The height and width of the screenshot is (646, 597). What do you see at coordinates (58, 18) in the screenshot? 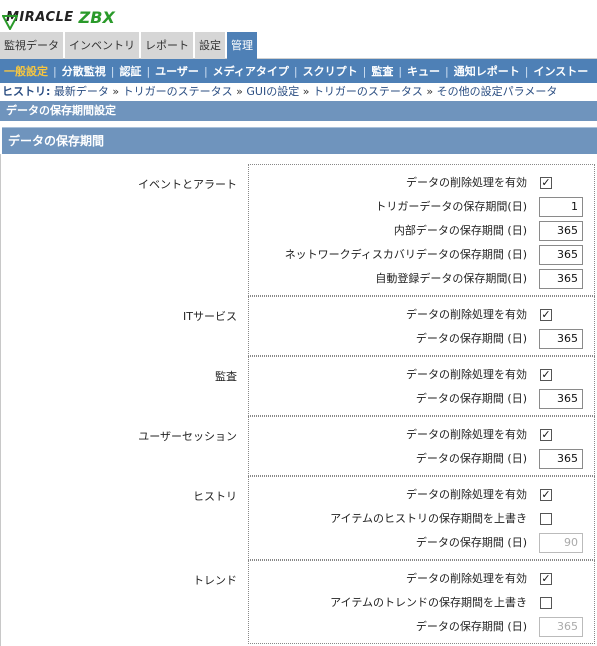
I see `logo: MIRACLE ZBX` at bounding box center [58, 18].